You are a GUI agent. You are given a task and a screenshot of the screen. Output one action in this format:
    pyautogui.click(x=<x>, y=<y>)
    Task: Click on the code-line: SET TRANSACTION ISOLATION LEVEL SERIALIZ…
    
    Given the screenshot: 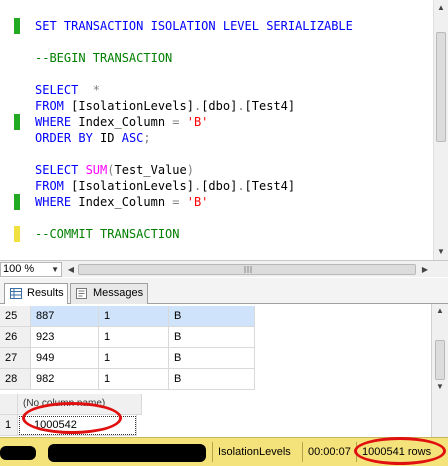 What is the action you would take?
    pyautogui.click(x=194, y=26)
    